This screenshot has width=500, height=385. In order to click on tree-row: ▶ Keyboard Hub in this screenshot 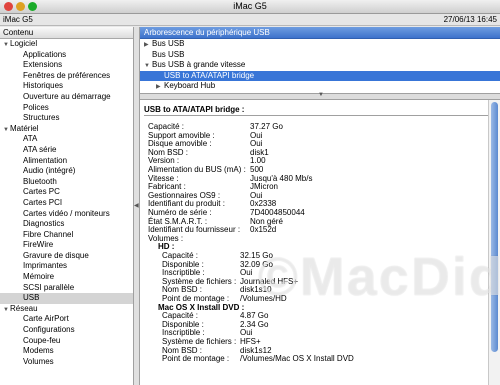, I will do `click(320, 86)`.